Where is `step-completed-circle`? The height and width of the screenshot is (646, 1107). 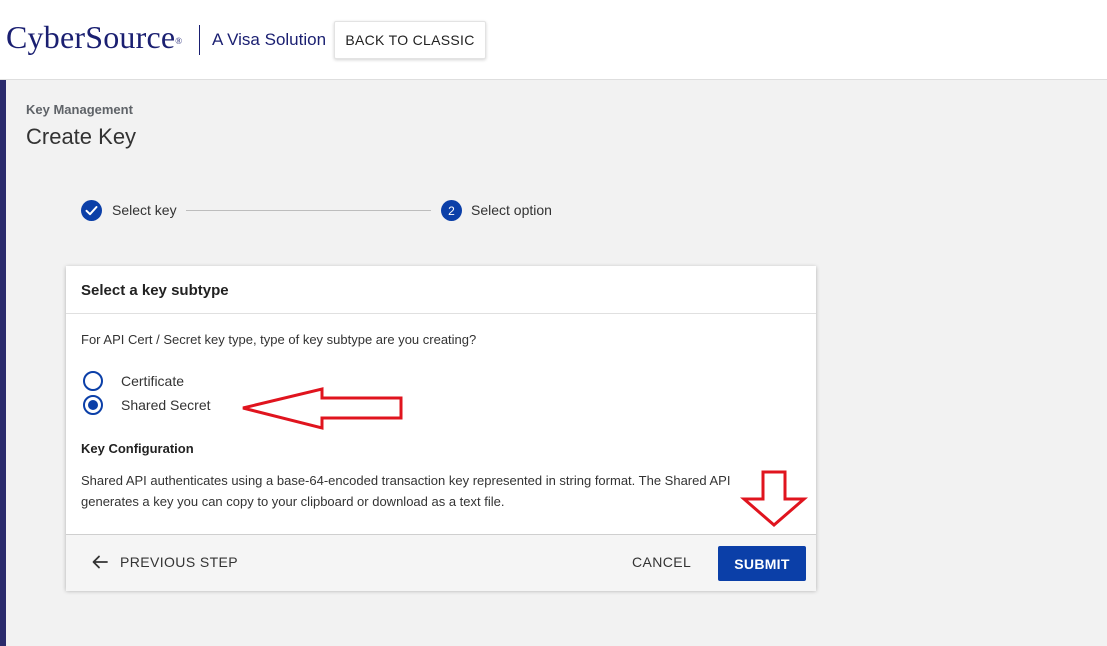 step-completed-circle is located at coordinates (91, 210).